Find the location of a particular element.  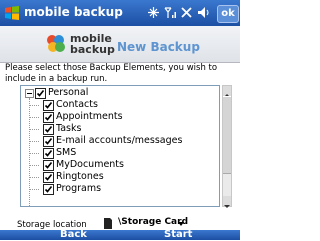

scroll-up-button is located at coordinates (227, 91).